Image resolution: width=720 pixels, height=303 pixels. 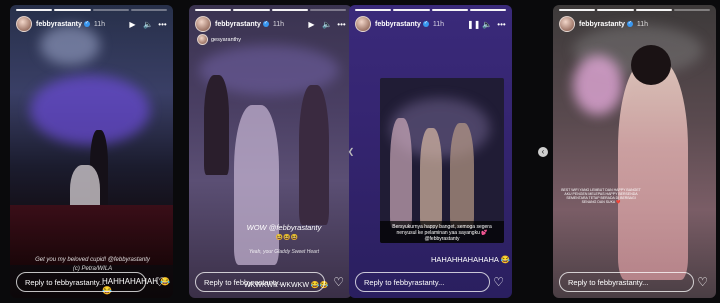 What do you see at coordinates (91, 235) in the screenshot?
I see `stage-floor` at bounding box center [91, 235].